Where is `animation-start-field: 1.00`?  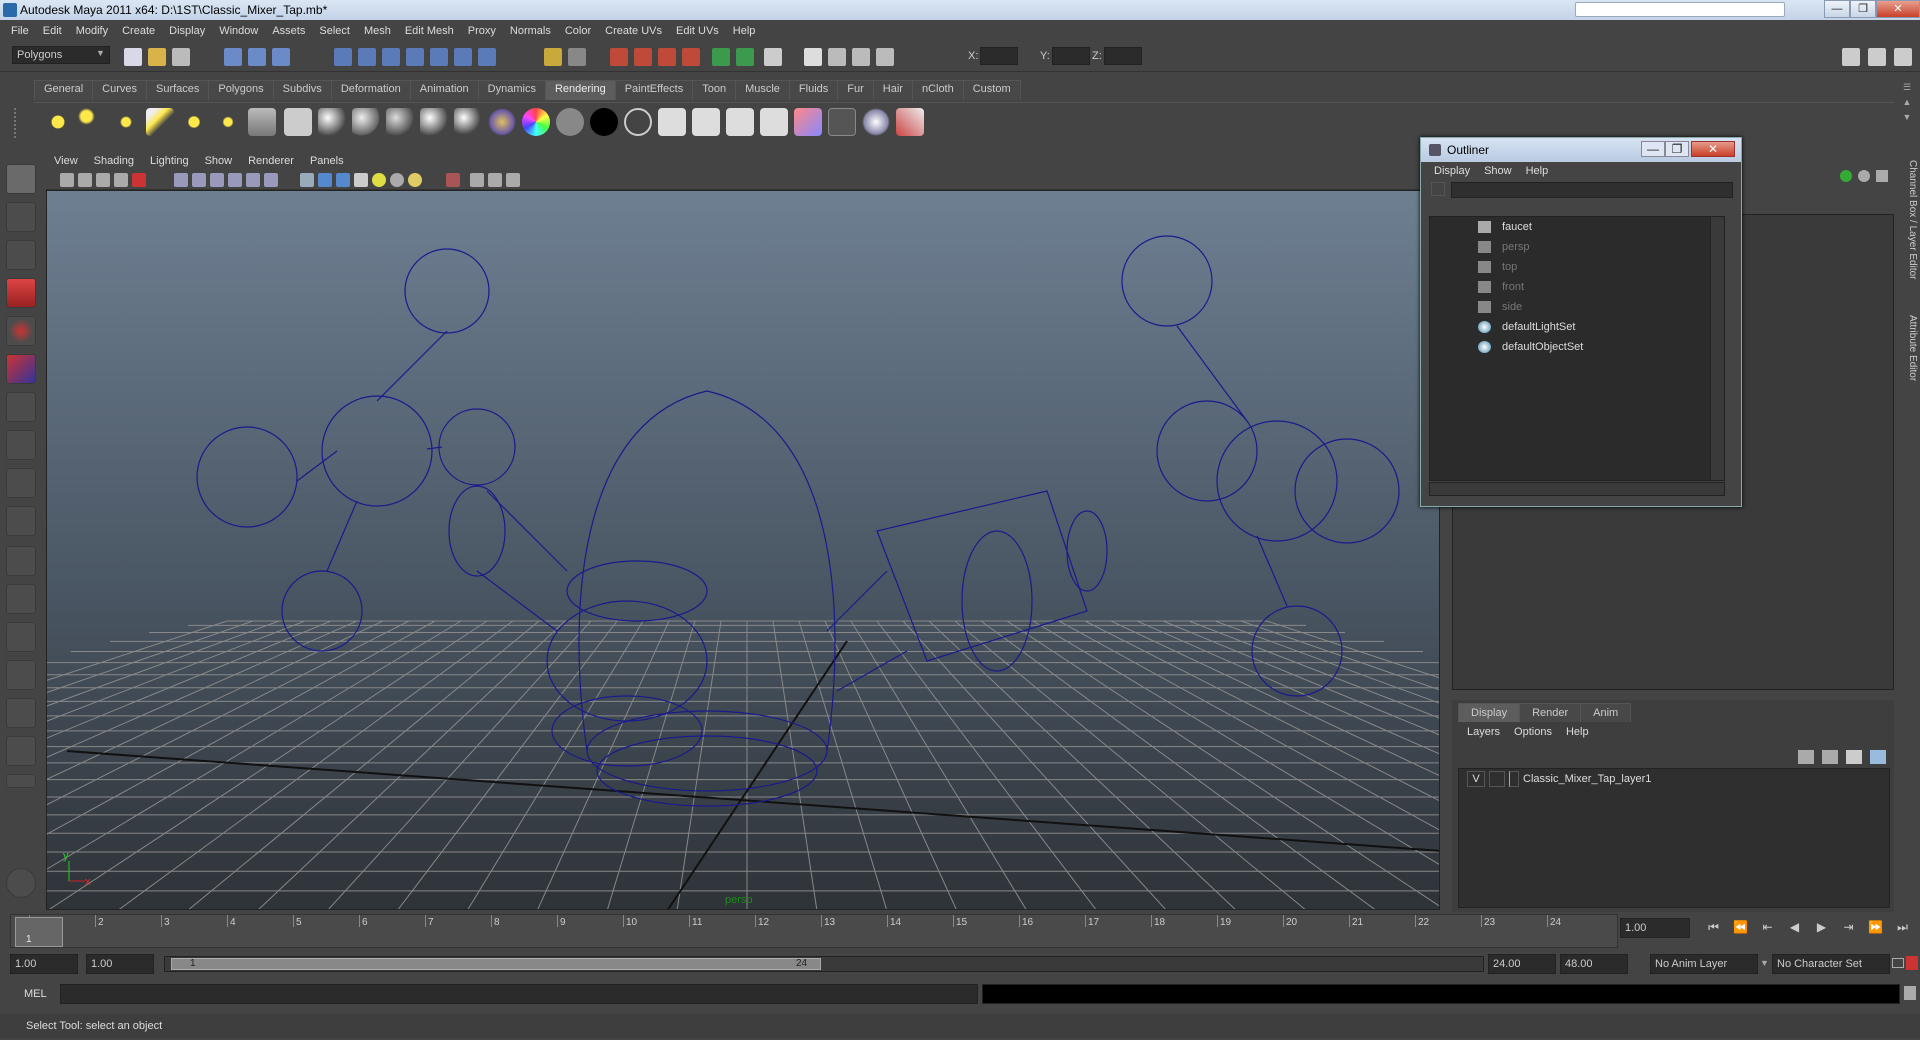
animation-start-field: 1.00 is located at coordinates (44, 964).